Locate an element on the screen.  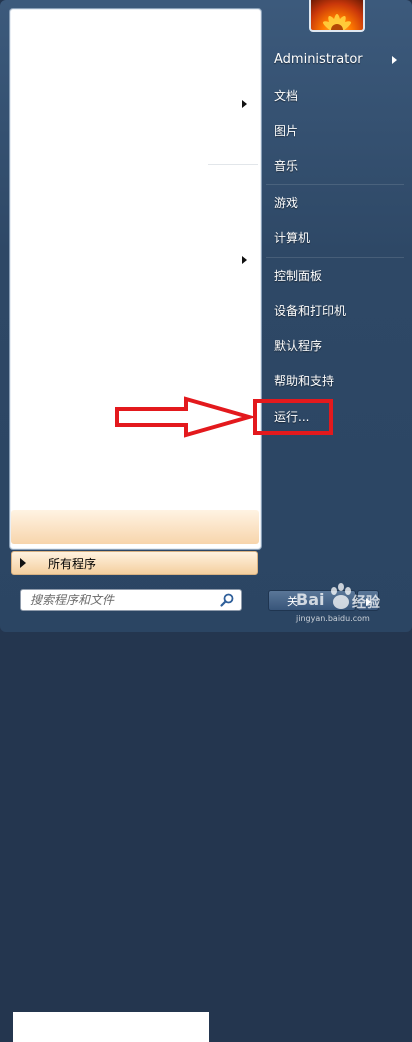
annotation-arrow-icon is located at coordinates (184, 417).